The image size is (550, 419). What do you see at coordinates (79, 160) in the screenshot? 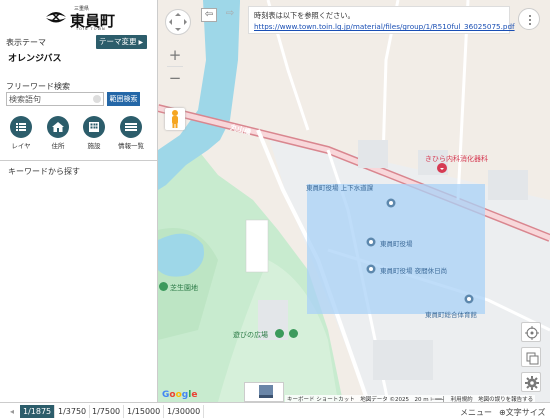
I see `divider` at bounding box center [79, 160].